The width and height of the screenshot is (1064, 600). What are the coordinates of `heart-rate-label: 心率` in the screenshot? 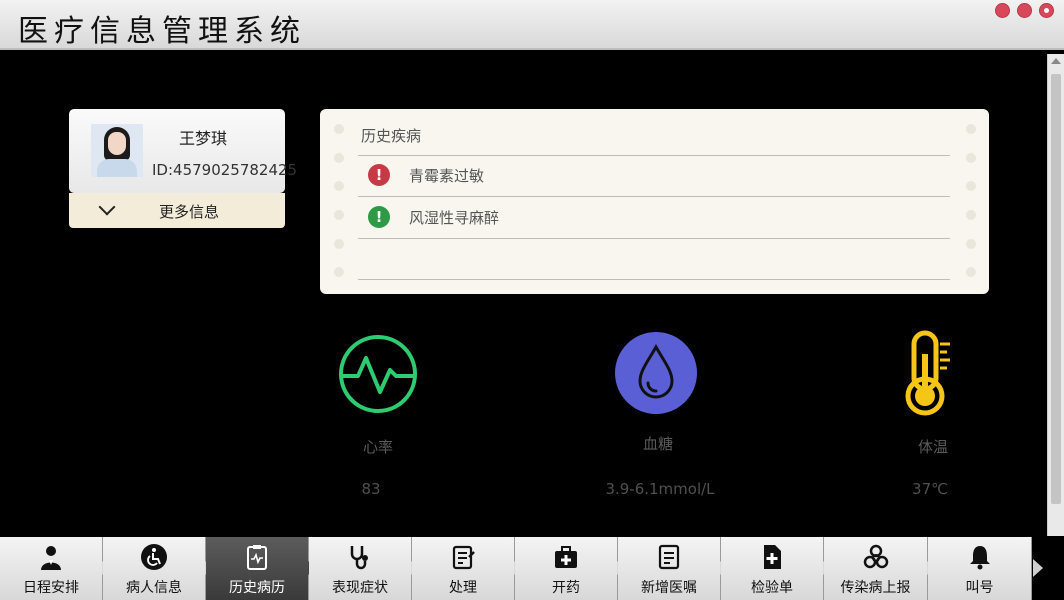 It's located at (377, 447).